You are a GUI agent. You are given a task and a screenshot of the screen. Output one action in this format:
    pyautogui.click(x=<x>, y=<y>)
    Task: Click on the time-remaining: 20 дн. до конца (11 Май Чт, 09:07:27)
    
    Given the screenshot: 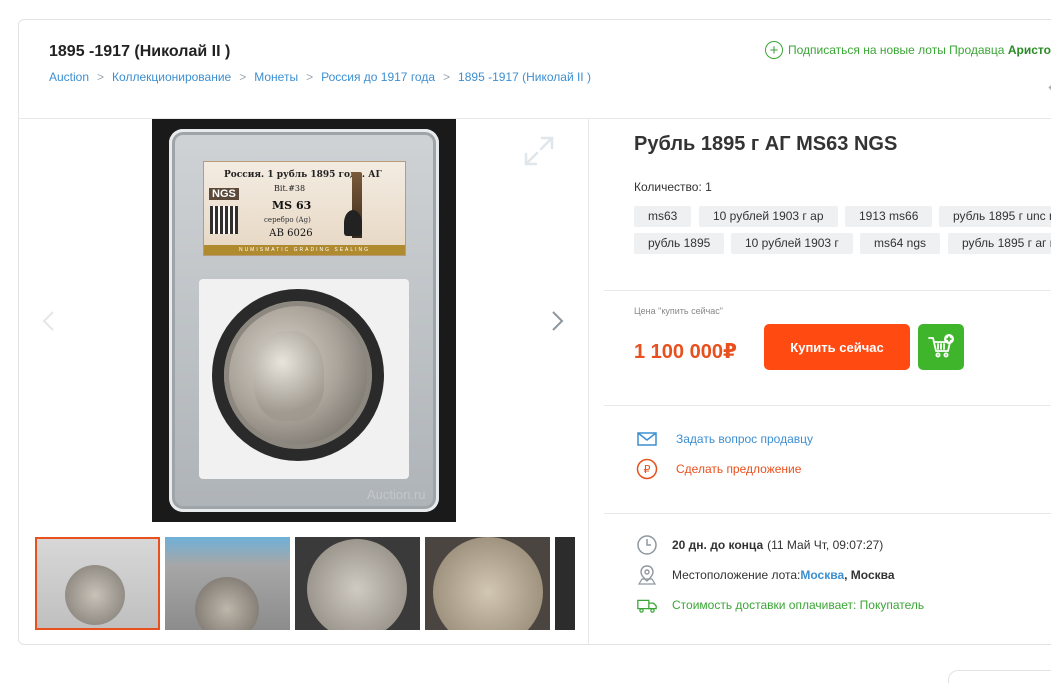 What is the action you would take?
    pyautogui.click(x=759, y=545)
    